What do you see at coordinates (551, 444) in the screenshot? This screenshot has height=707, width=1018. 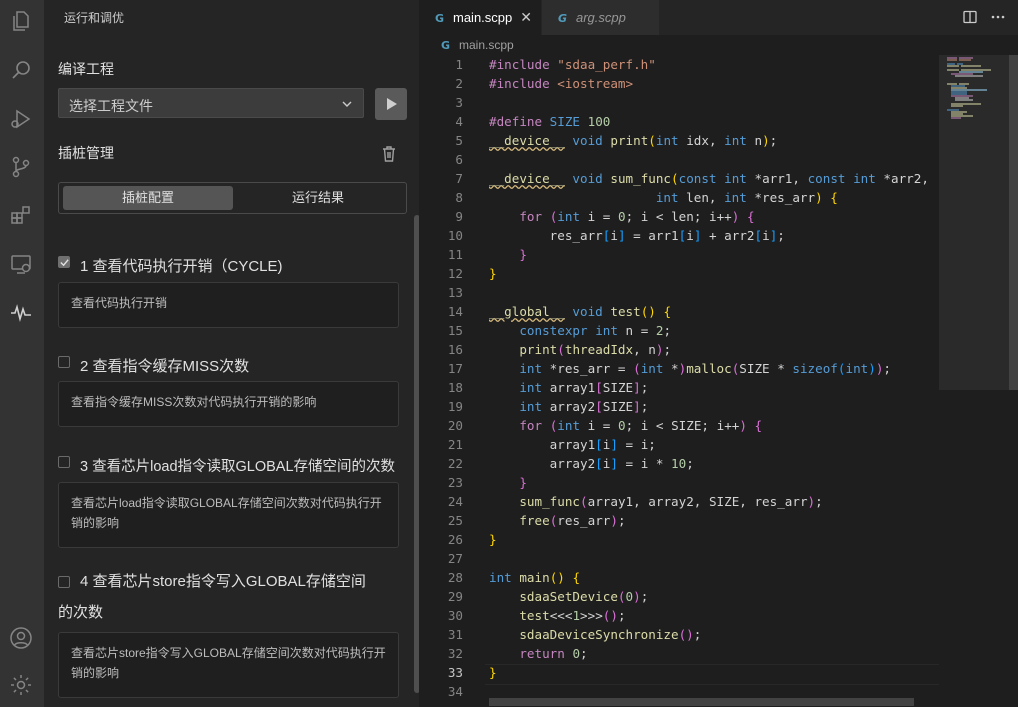 I see `code-line: 21 array1[i] = i;` at bounding box center [551, 444].